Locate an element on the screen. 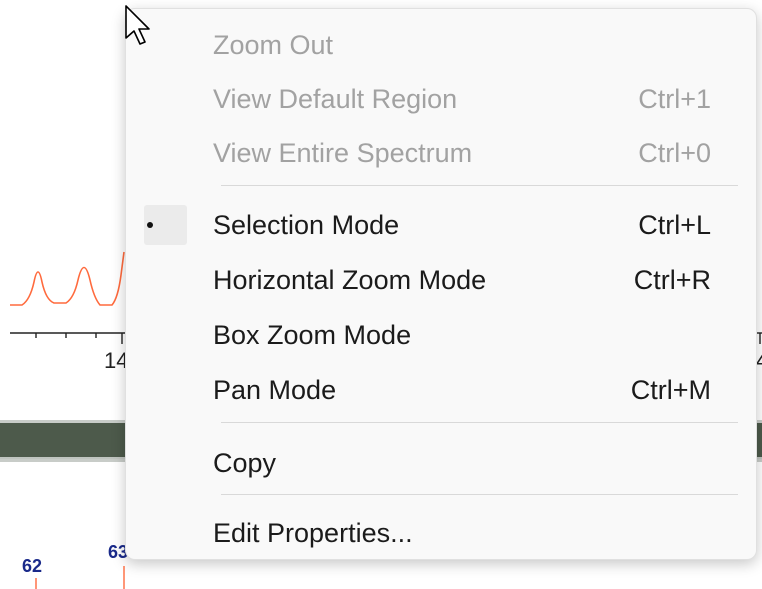  menu-item-shortcut: Ctrl+M is located at coordinates (670, 389).